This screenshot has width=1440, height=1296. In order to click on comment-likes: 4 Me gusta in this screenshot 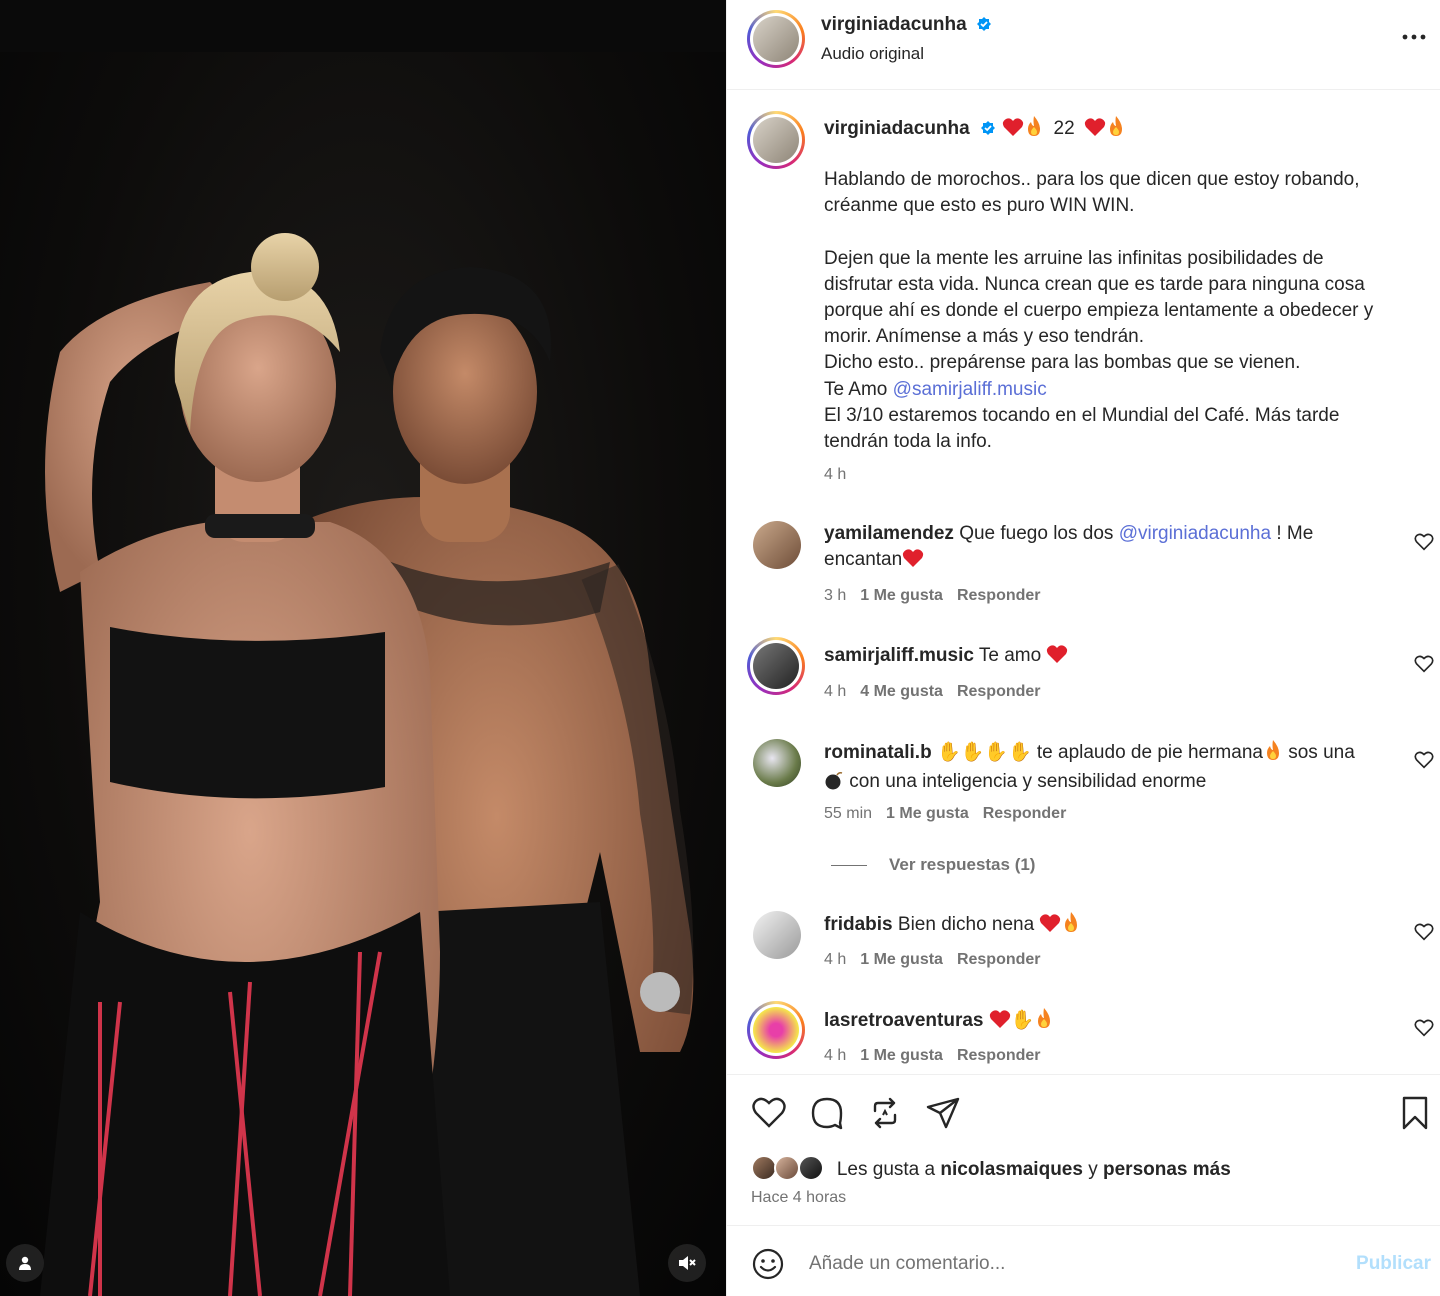, I will do `click(901, 691)`.